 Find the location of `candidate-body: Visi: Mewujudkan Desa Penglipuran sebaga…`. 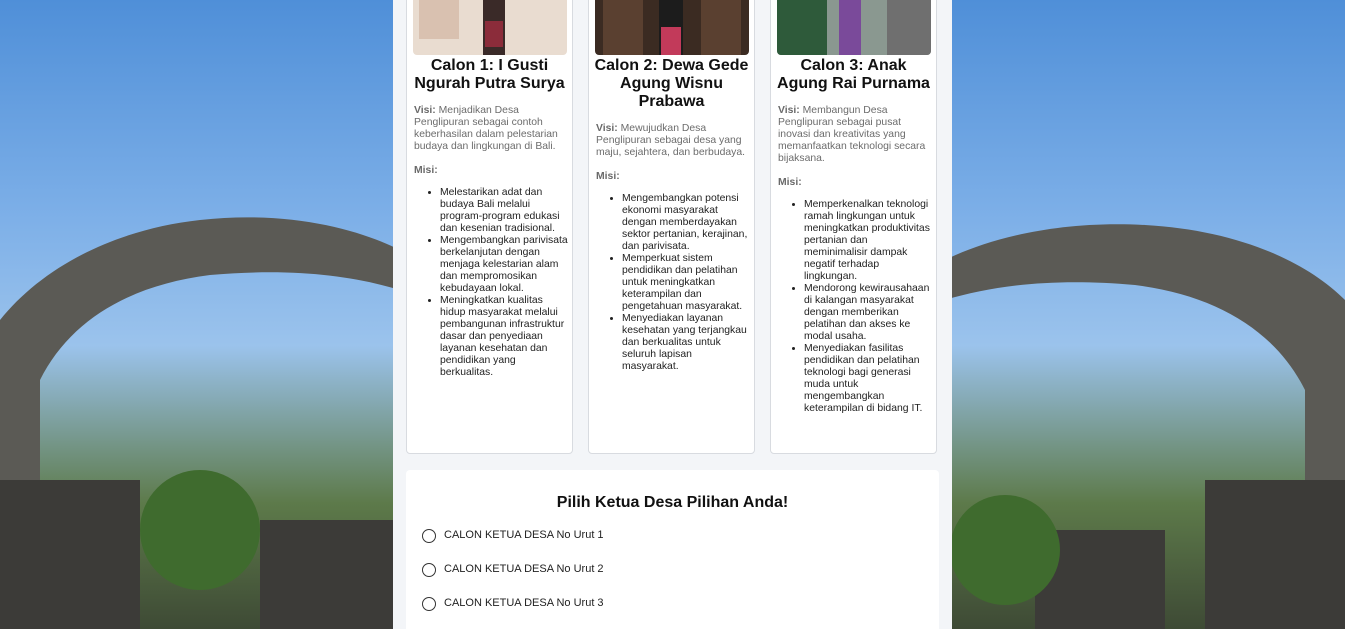

candidate-body: Visi: Mewujudkan Desa Penglipuran sebaga… is located at coordinates (673, 248).